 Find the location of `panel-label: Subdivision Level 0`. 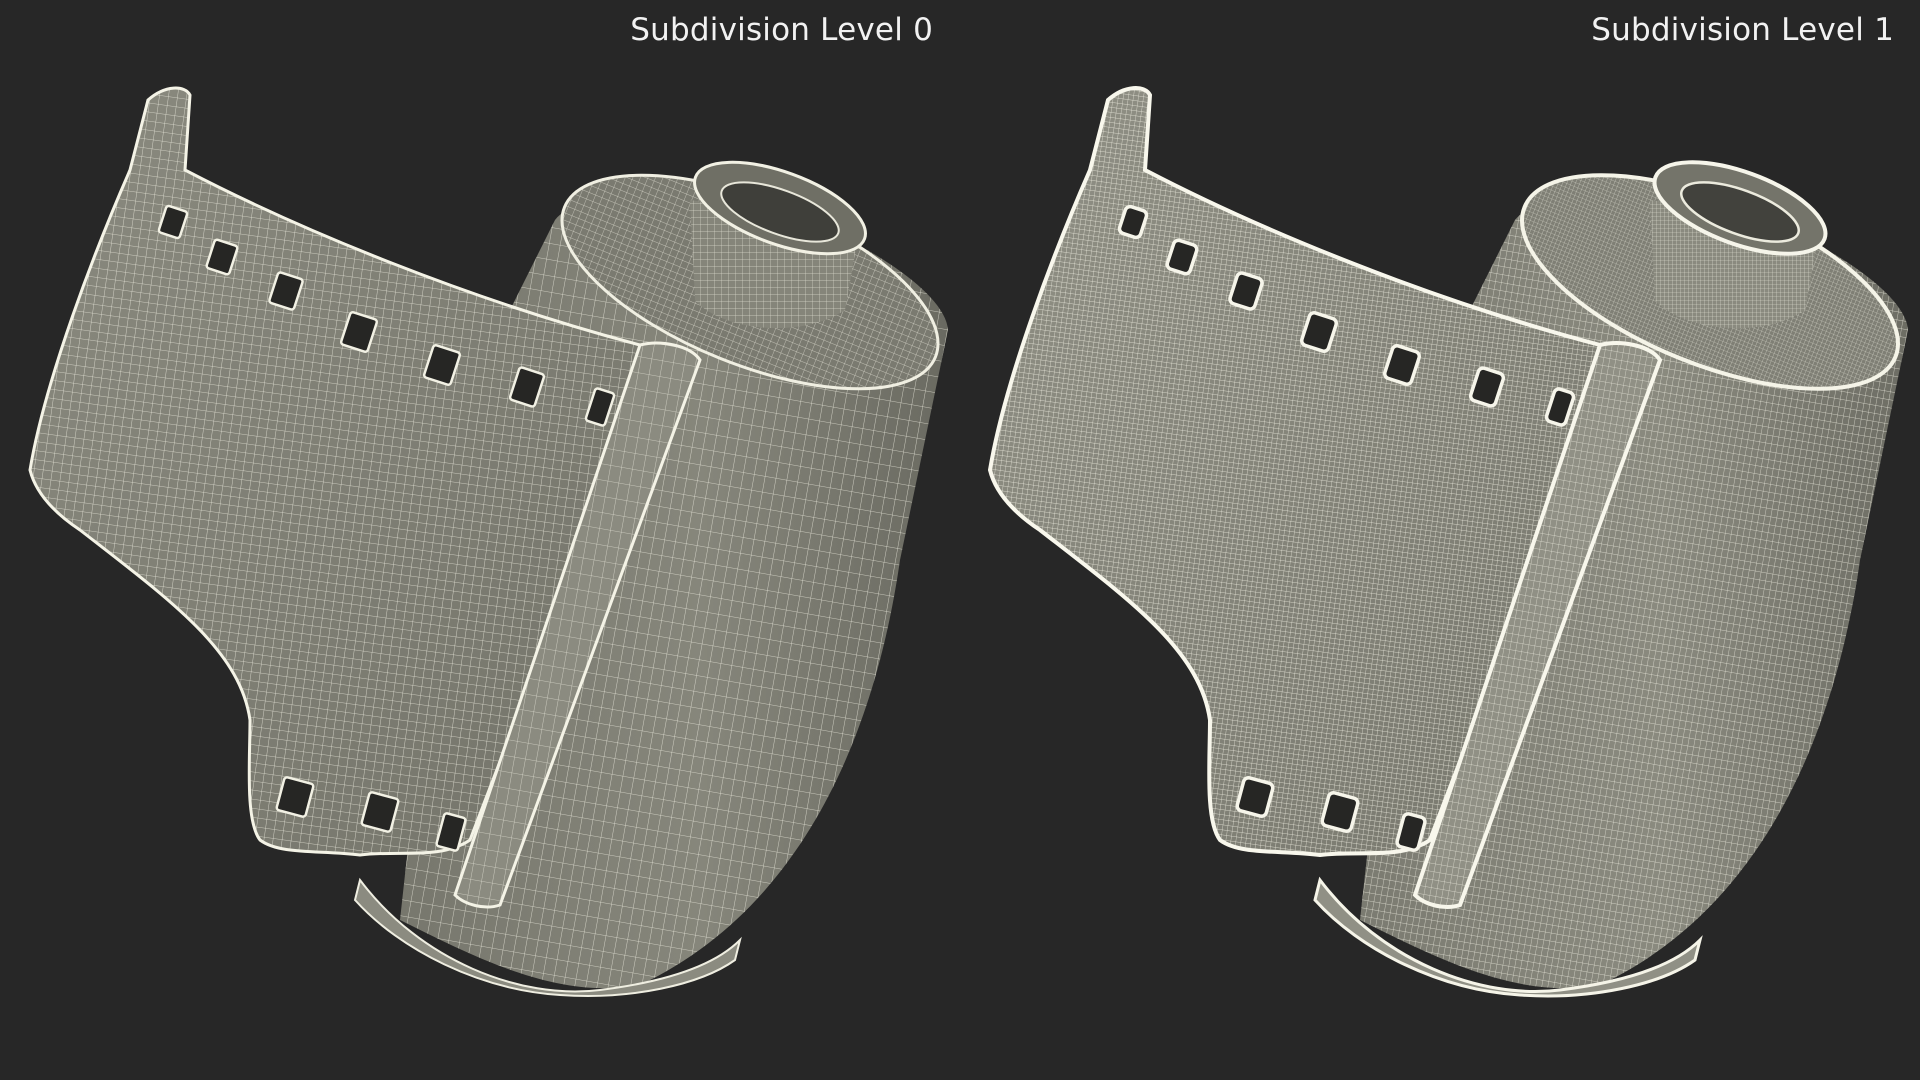

panel-label: Subdivision Level 0 is located at coordinates (781, 30).